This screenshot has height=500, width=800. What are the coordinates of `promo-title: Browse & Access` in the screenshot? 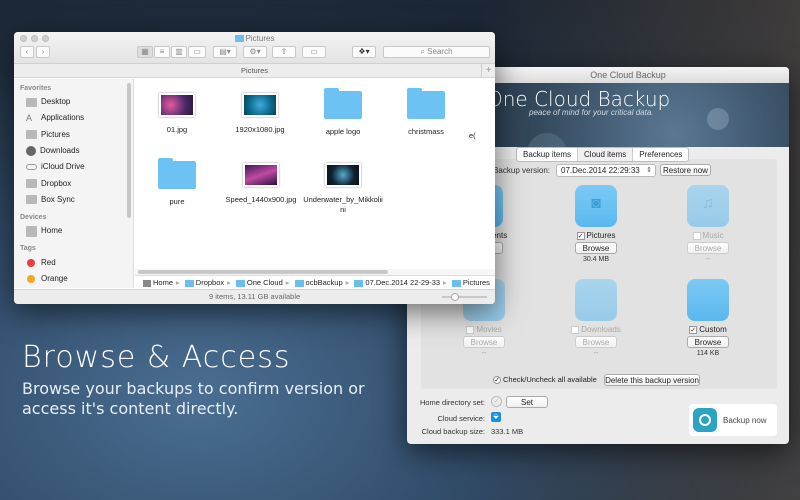 It's located at (156, 357).